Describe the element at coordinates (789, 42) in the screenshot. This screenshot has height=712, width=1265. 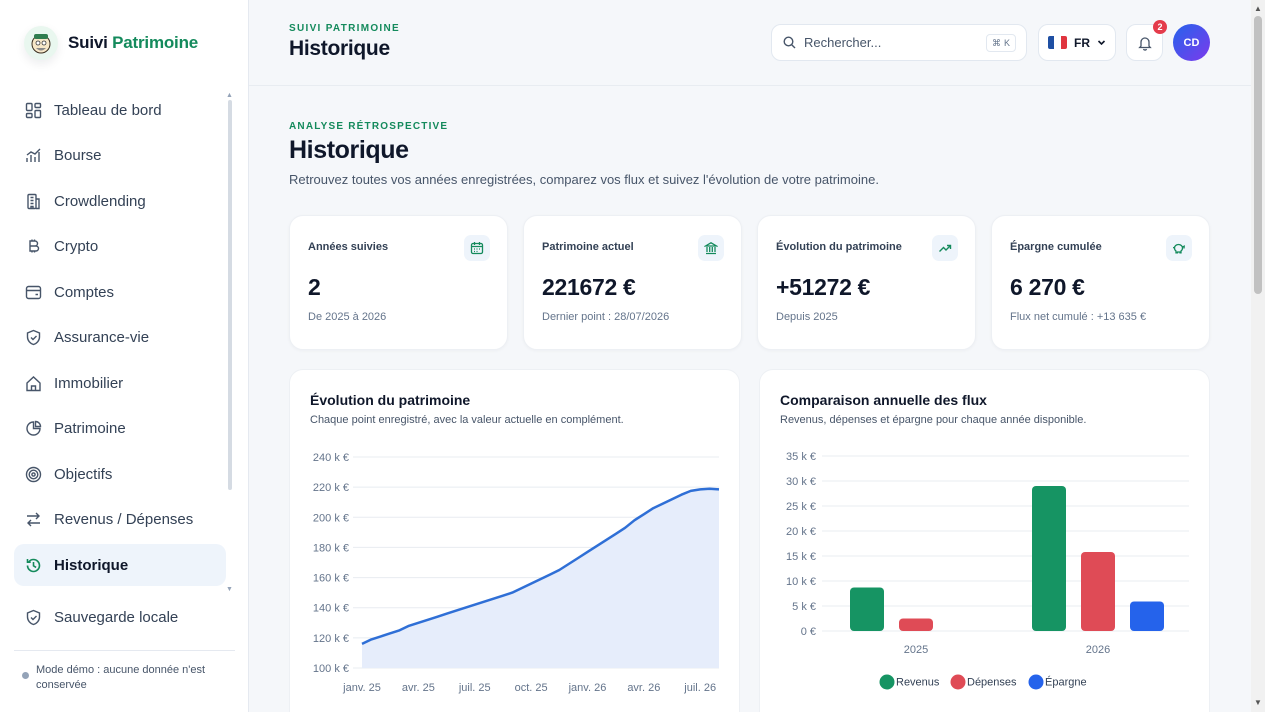
I see `search-icon` at that location.